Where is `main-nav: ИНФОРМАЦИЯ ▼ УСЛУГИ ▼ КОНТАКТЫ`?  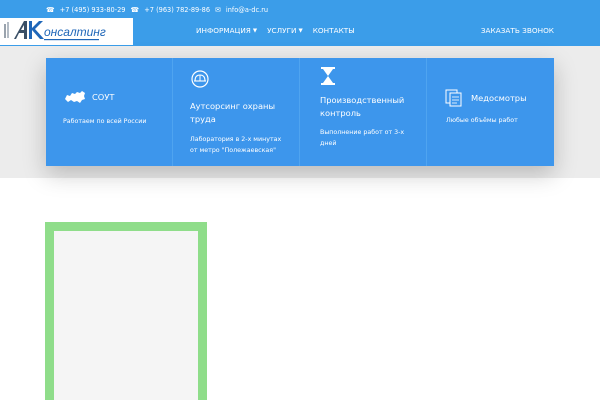 main-nav: ИНФОРМАЦИЯ ▼ УСЛУГИ ▼ КОНТАКТЫ is located at coordinates (275, 30).